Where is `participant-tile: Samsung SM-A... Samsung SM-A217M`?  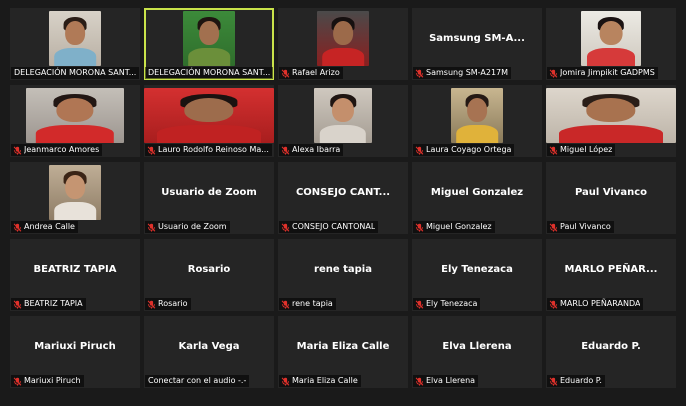 participant-tile: Samsung SM-A... Samsung SM-A217M is located at coordinates (477, 44).